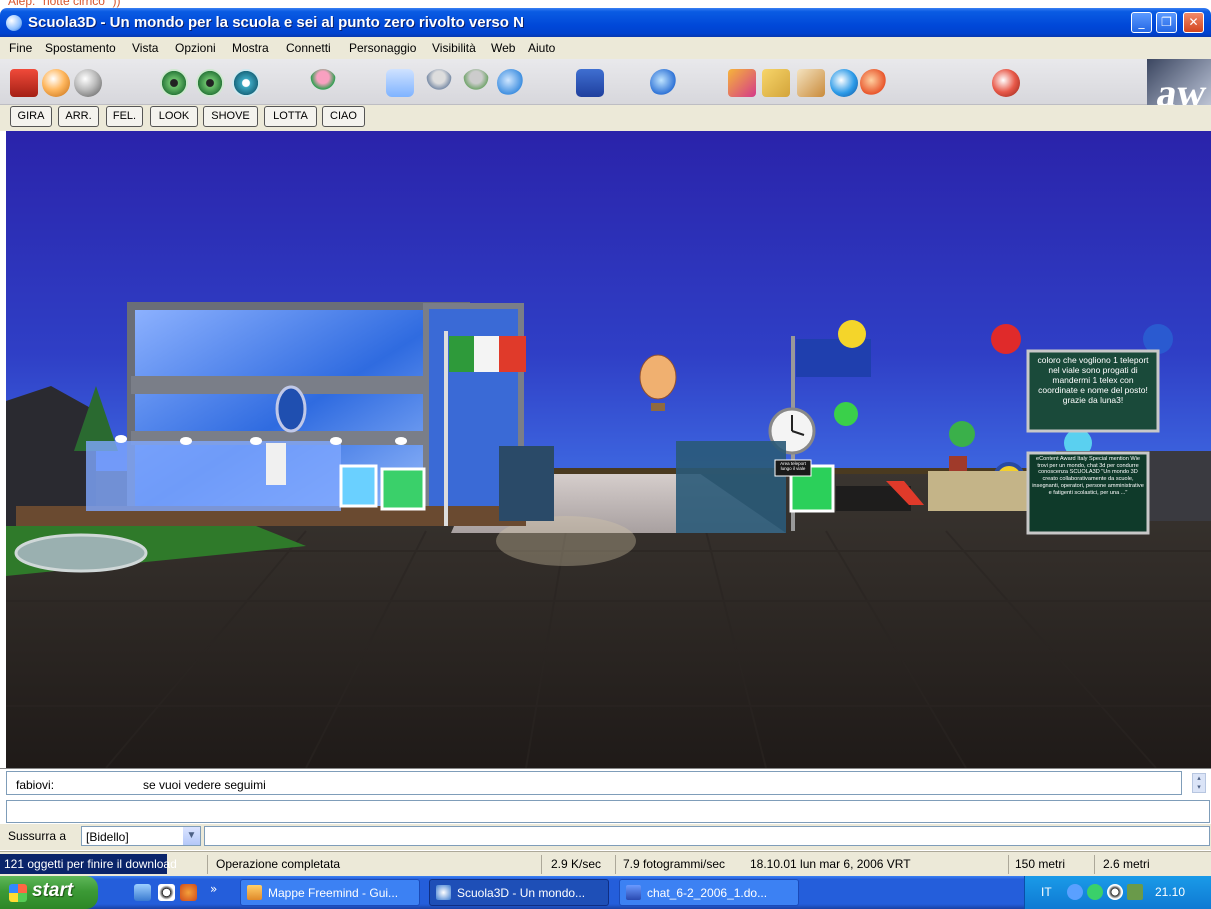 This screenshot has height=909, width=1211. Describe the element at coordinates (20, 48) in the screenshot. I see `menu-fine: Fine` at that location.